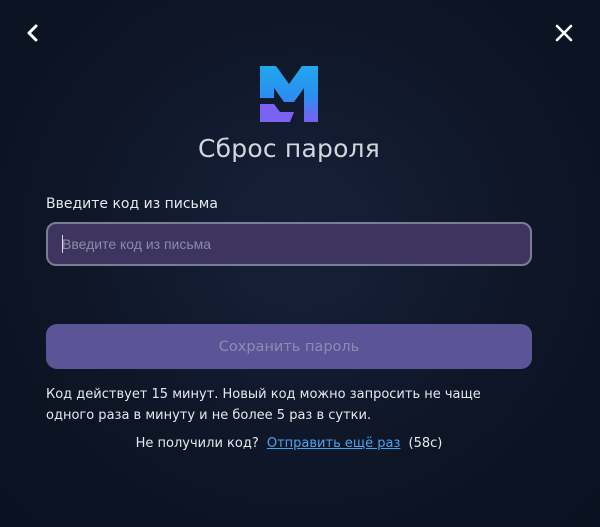 The height and width of the screenshot is (527, 600). I want to click on close-icon, so click(564, 33).